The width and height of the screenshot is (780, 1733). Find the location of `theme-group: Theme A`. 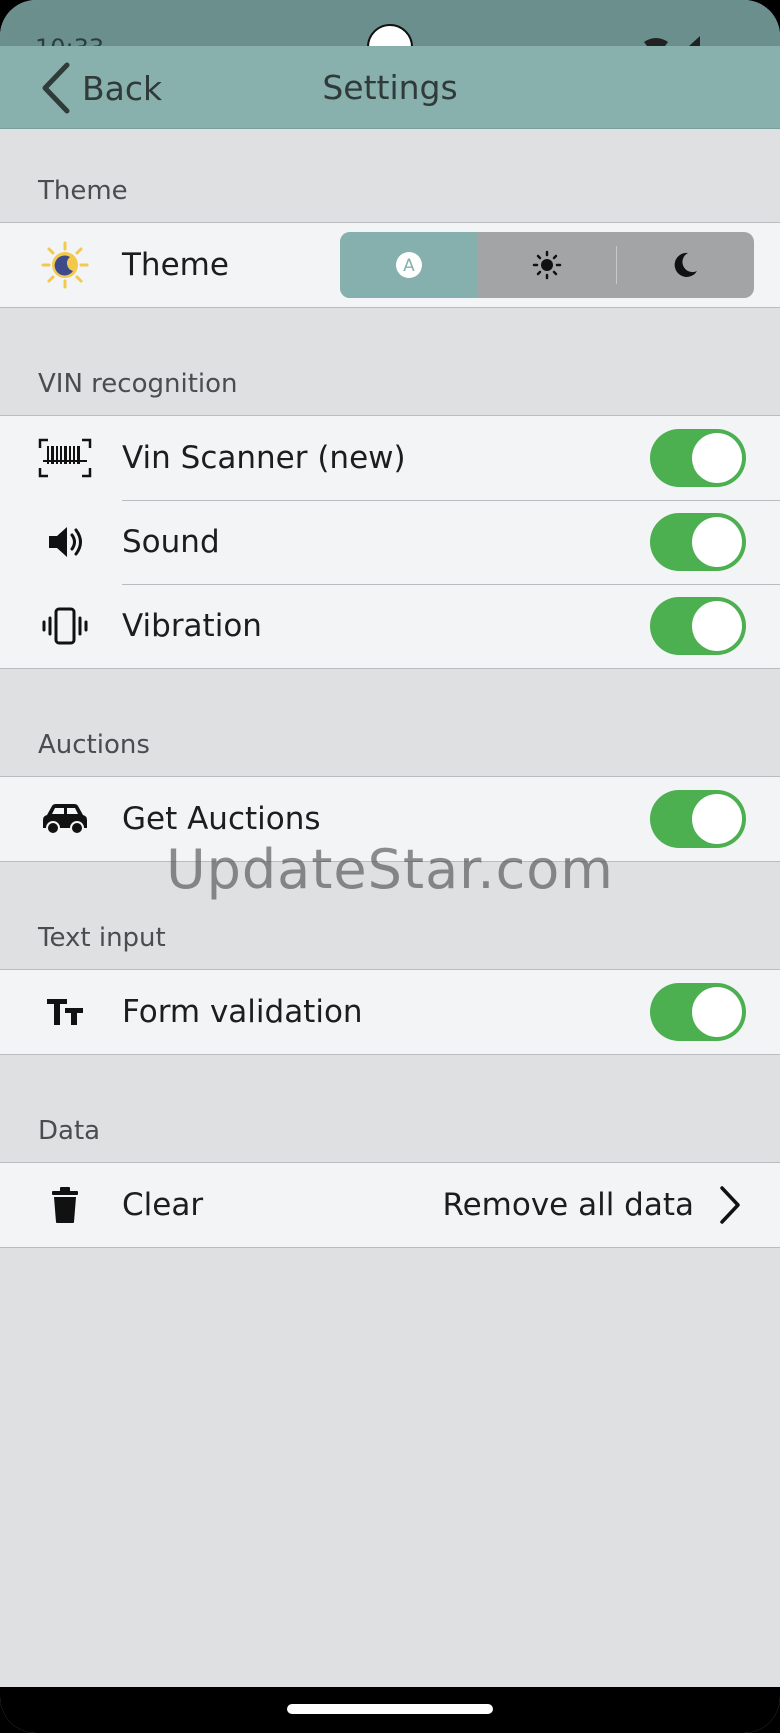

theme-group: Theme A is located at coordinates (390, 265).